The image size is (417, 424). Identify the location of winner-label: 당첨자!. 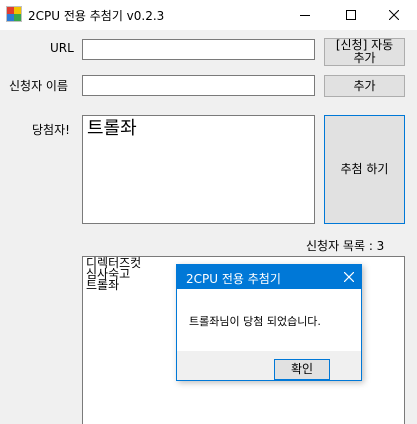
(51, 130).